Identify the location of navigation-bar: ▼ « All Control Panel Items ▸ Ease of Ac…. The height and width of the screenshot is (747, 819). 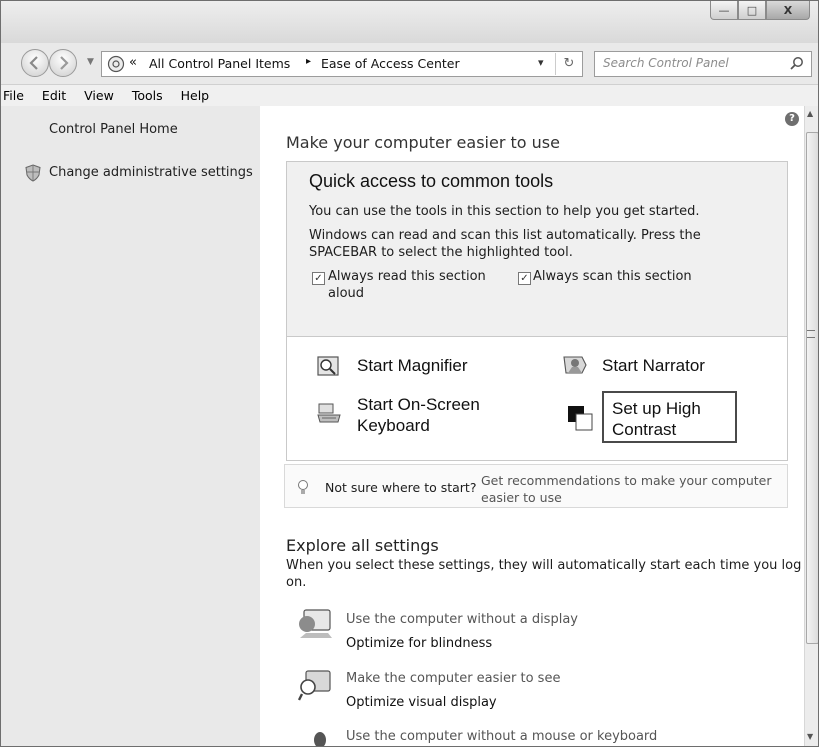
(409, 64).